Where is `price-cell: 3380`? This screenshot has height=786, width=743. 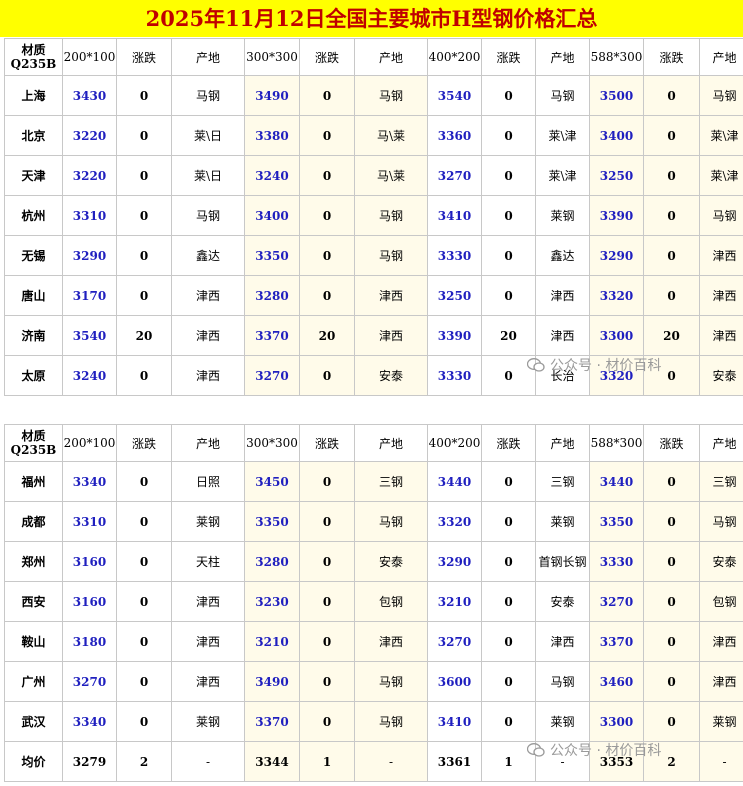
price-cell: 3380 is located at coordinates (272, 135).